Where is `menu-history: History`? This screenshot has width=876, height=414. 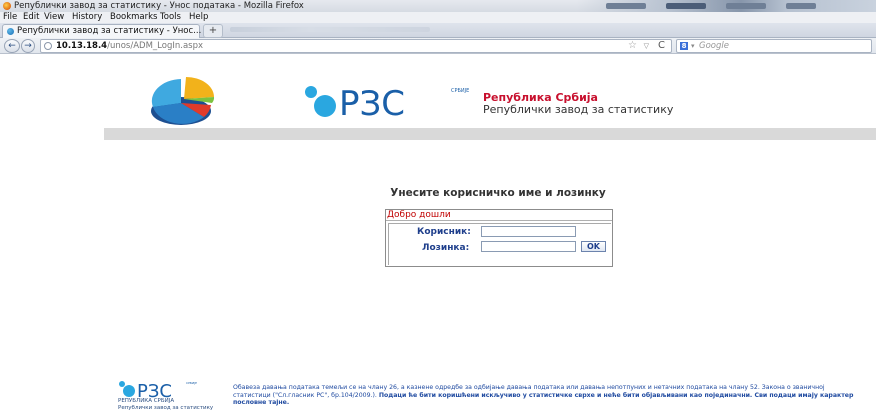 menu-history: History is located at coordinates (87, 17).